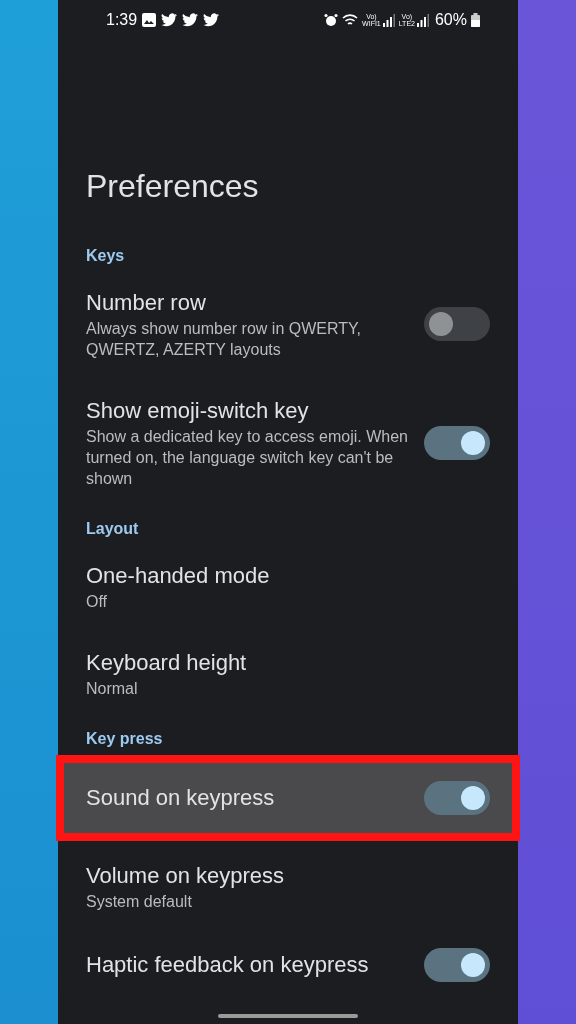  I want to click on setting-row: Volume on keypress System default, so click(288, 886).